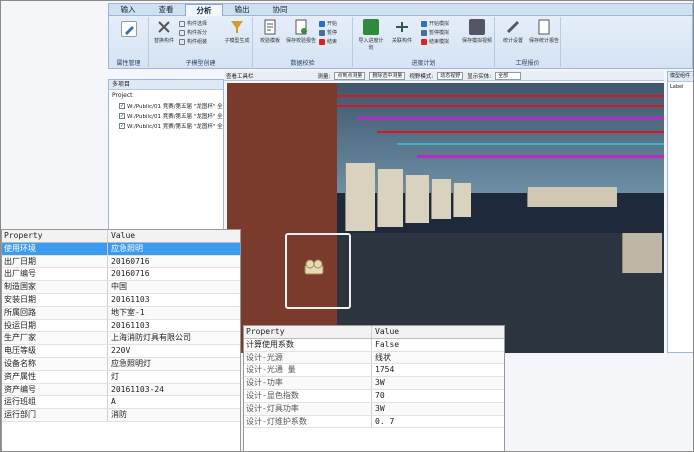 This screenshot has width=694, height=452. Describe the element at coordinates (680, 212) in the screenshot. I see `model-component-panel: 模型组件 Label` at that location.